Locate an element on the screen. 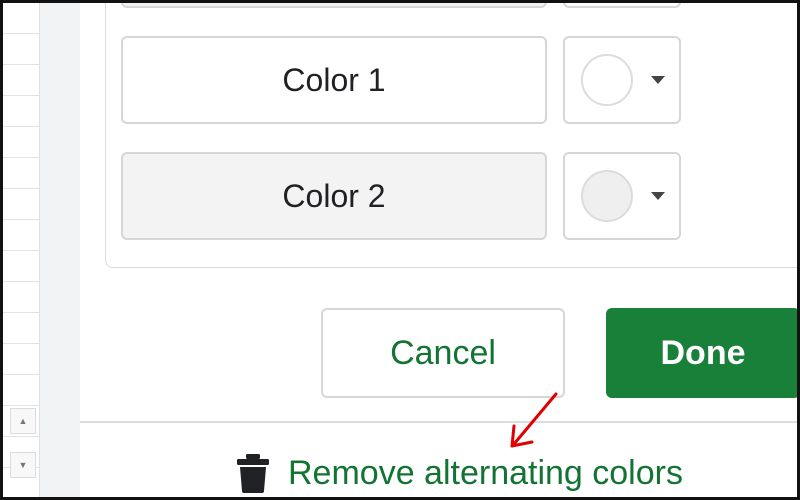 Image resolution: width=800 pixels, height=500 pixels. done-label: Done is located at coordinates (703, 352).